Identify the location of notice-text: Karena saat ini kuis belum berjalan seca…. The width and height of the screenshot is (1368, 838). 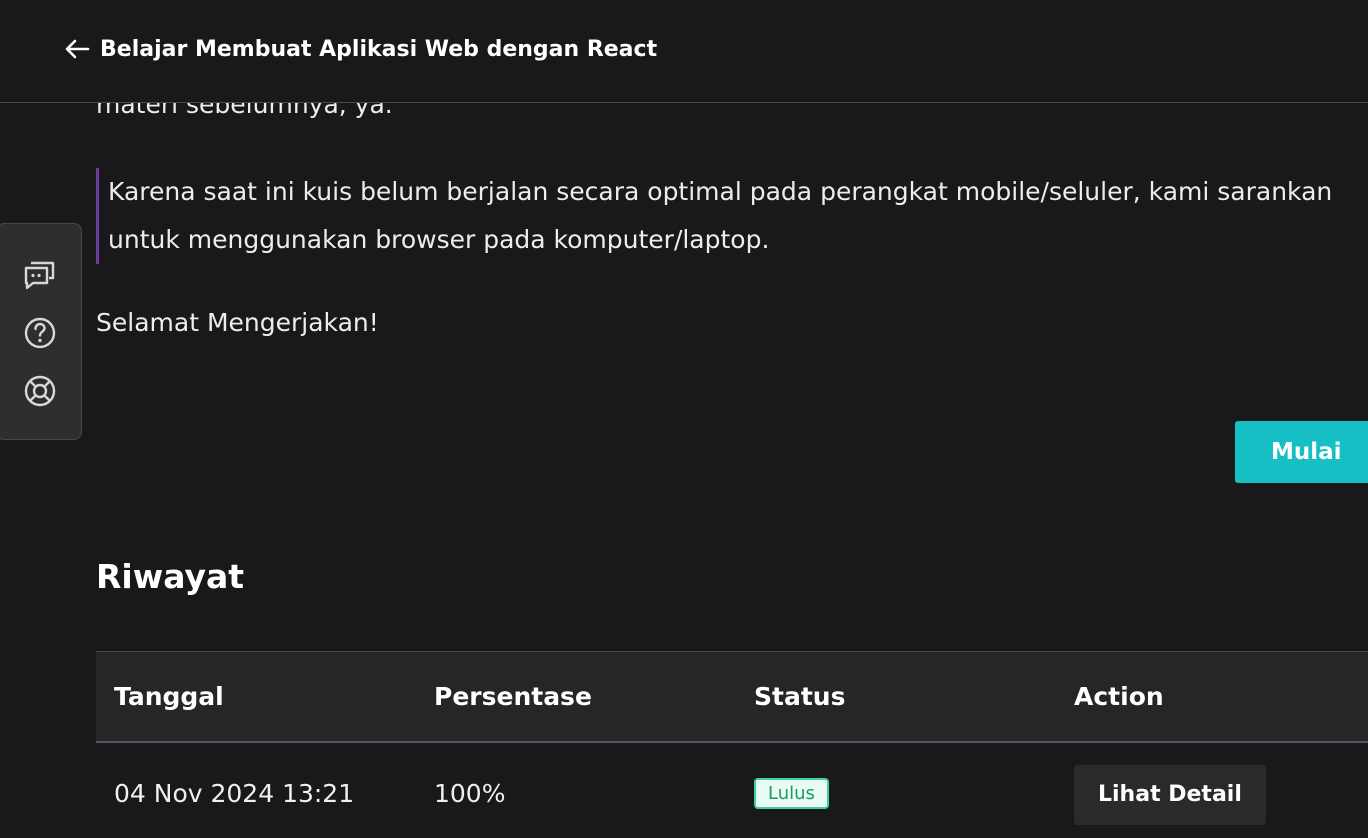
(720, 215).